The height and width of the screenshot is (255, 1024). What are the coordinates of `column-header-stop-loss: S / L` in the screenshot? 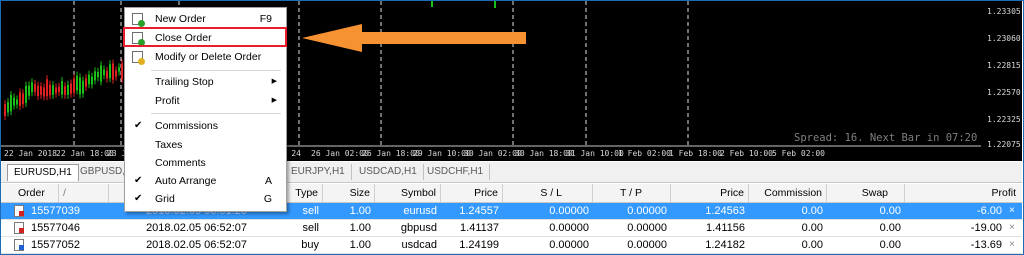 It's located at (548, 193).